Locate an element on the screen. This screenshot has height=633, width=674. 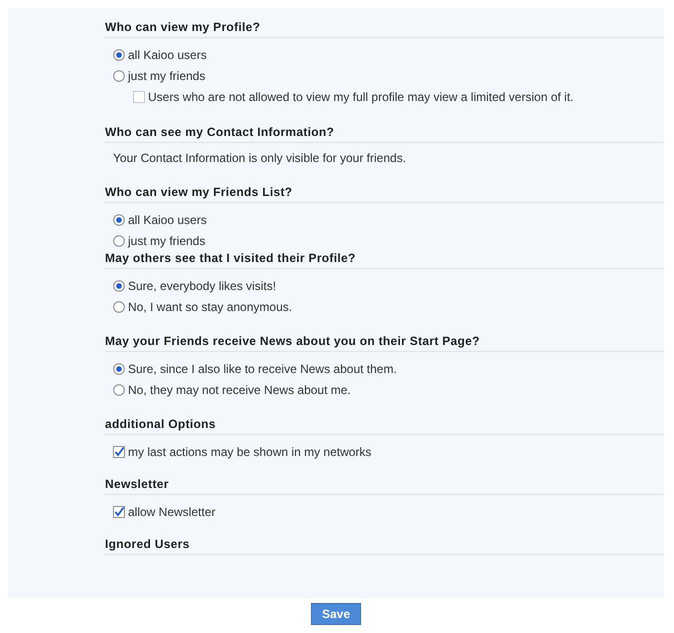
option-label: Sure, since I also like to receive News about them. is located at coordinates (262, 369).